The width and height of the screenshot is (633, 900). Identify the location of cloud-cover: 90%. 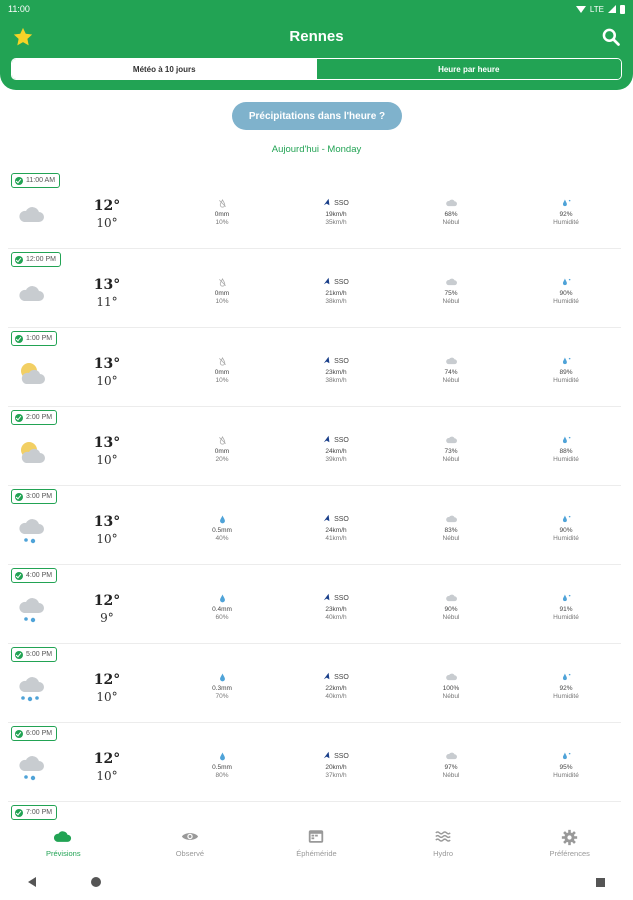
(451, 609).